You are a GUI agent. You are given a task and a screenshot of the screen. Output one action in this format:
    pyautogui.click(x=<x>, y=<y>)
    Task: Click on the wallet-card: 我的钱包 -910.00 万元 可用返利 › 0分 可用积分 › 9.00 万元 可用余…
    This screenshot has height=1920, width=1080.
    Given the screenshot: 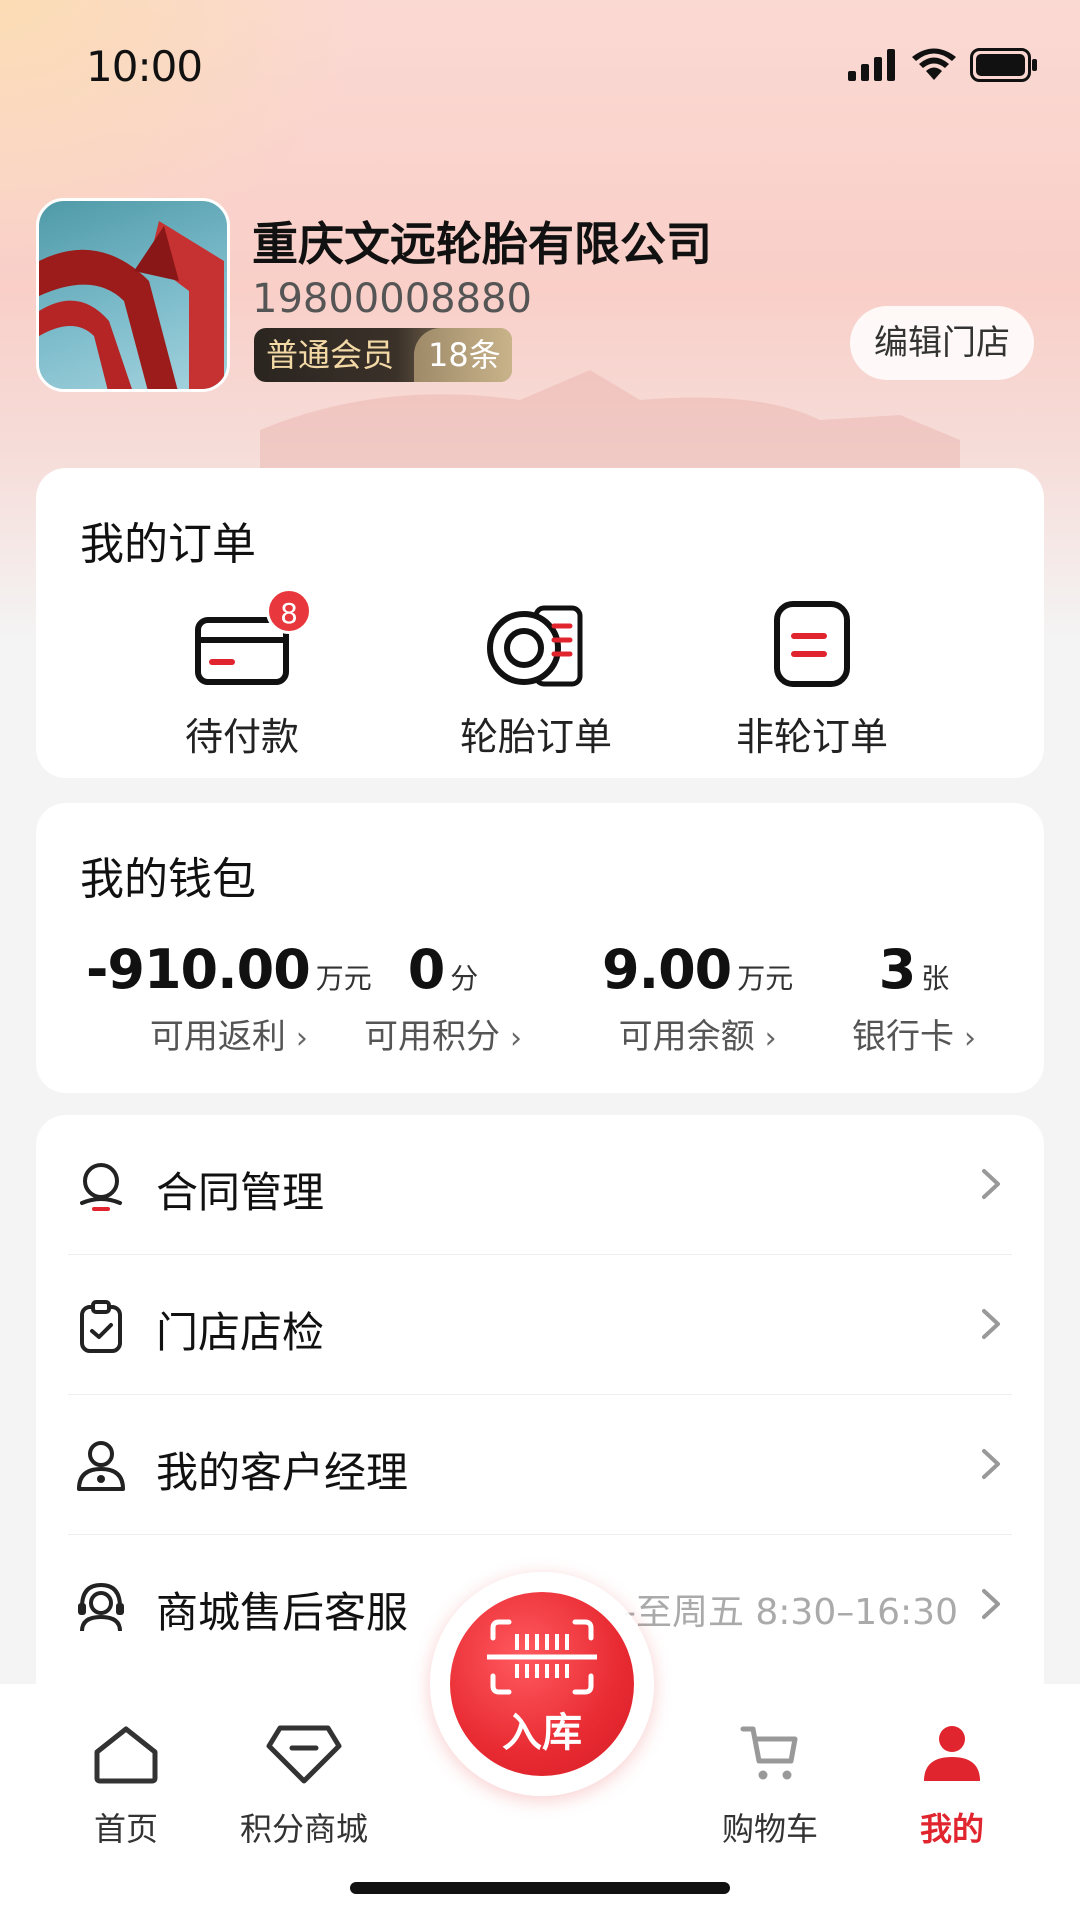 What is the action you would take?
    pyautogui.click(x=540, y=948)
    